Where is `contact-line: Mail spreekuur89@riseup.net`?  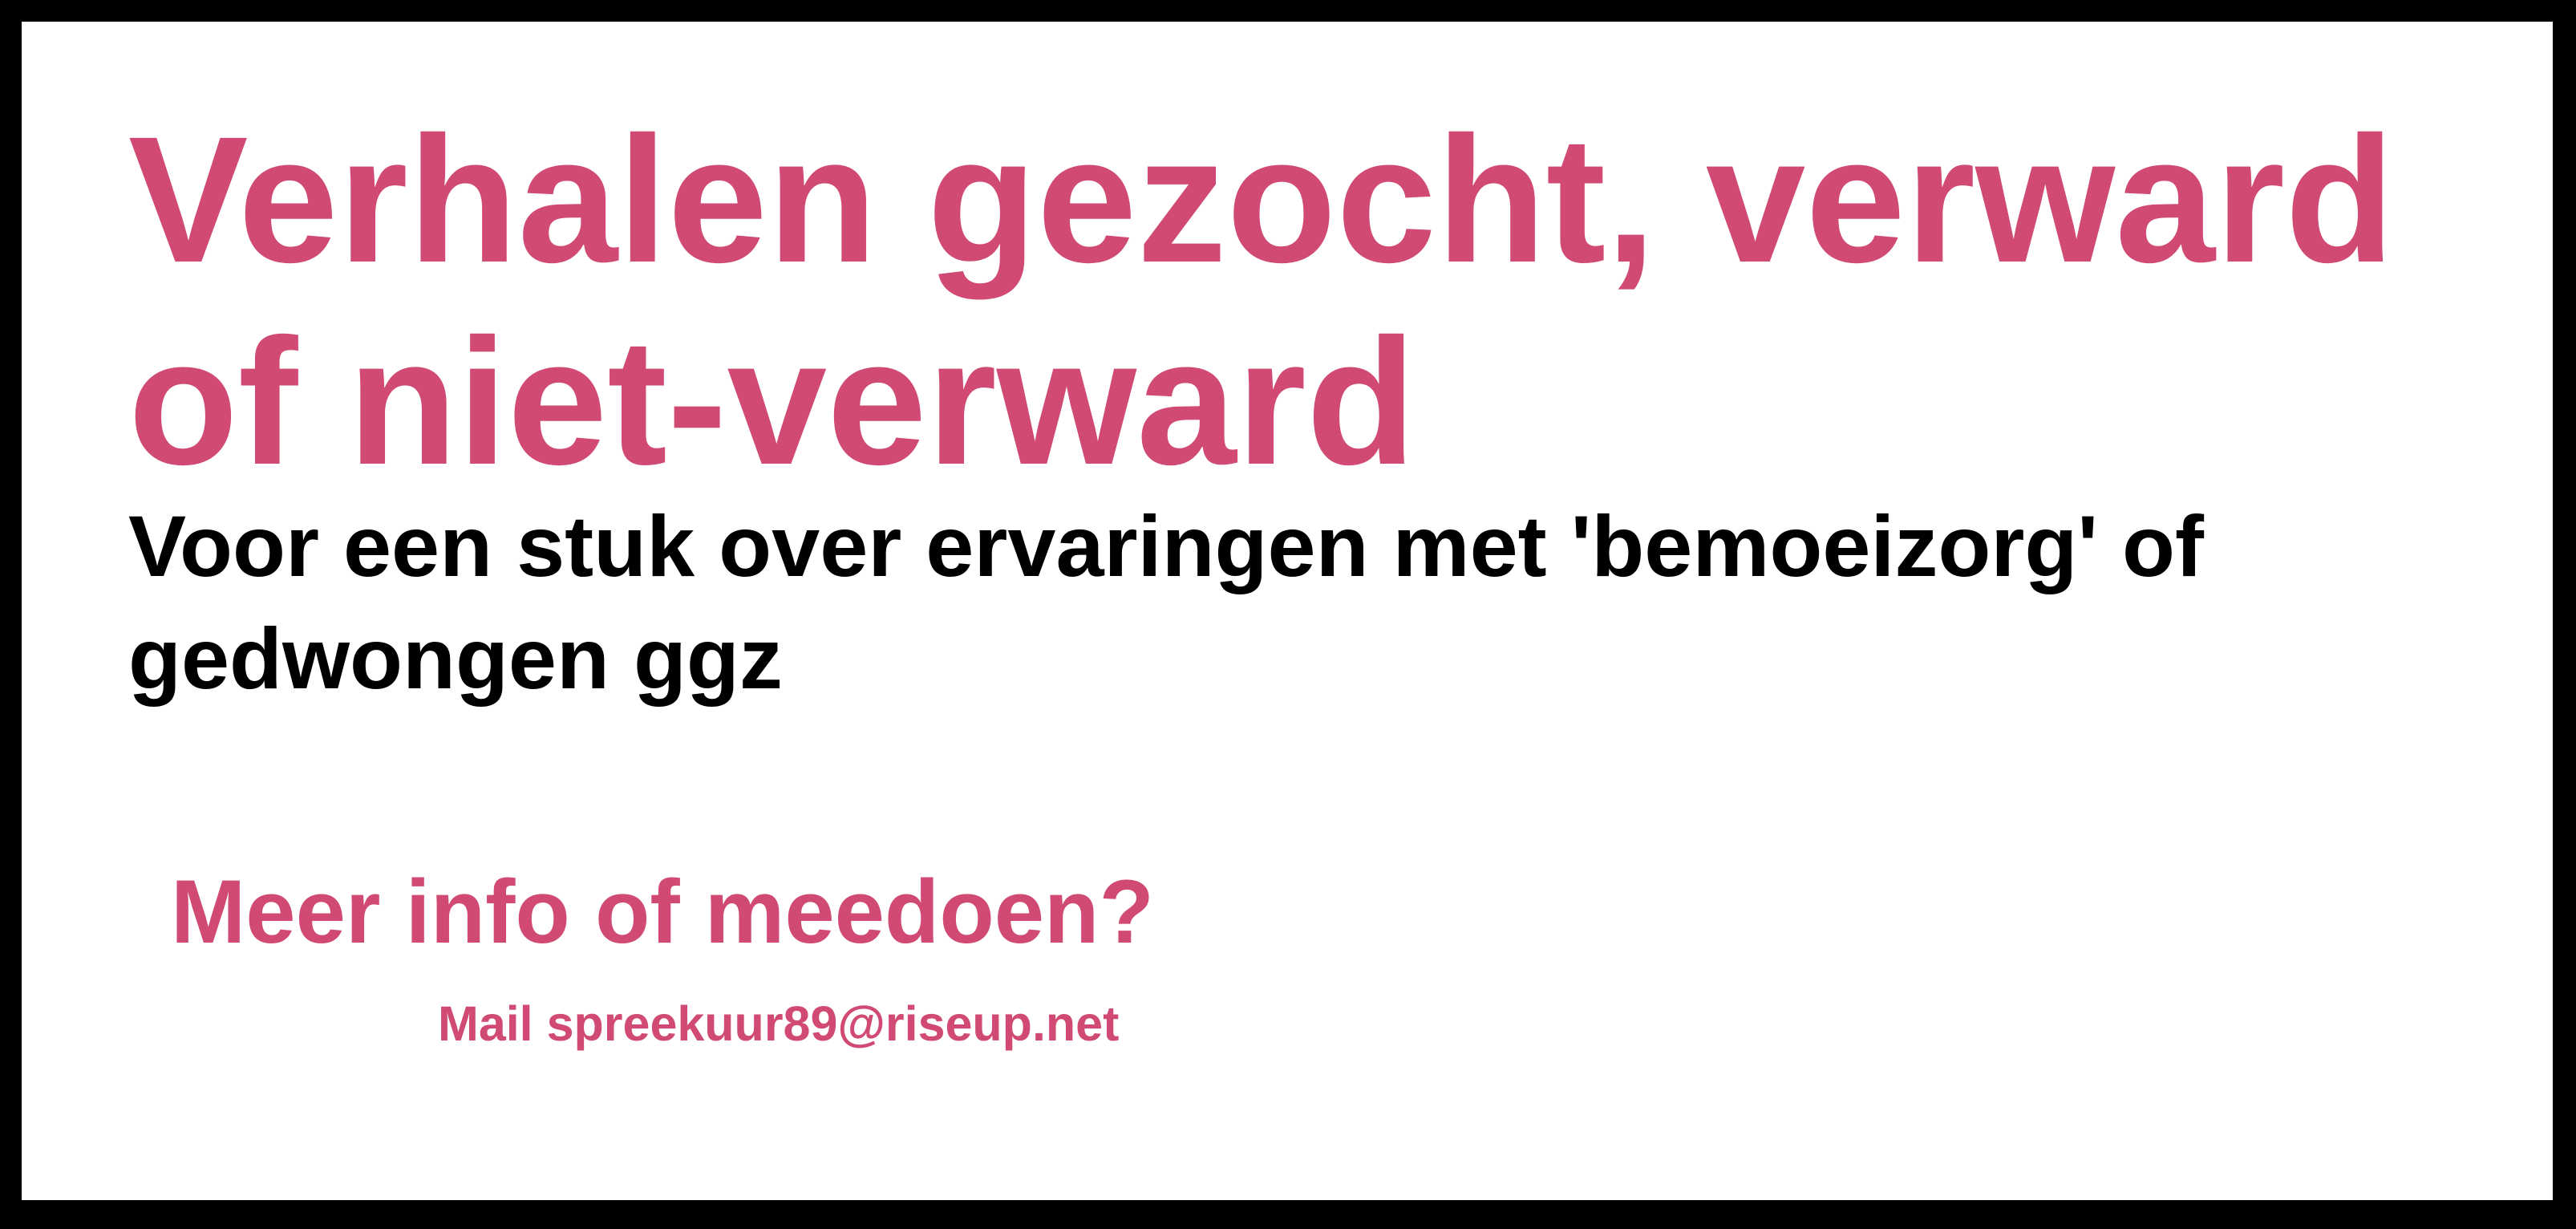 contact-line: Mail spreekuur89@riseup.net is located at coordinates (778, 1024).